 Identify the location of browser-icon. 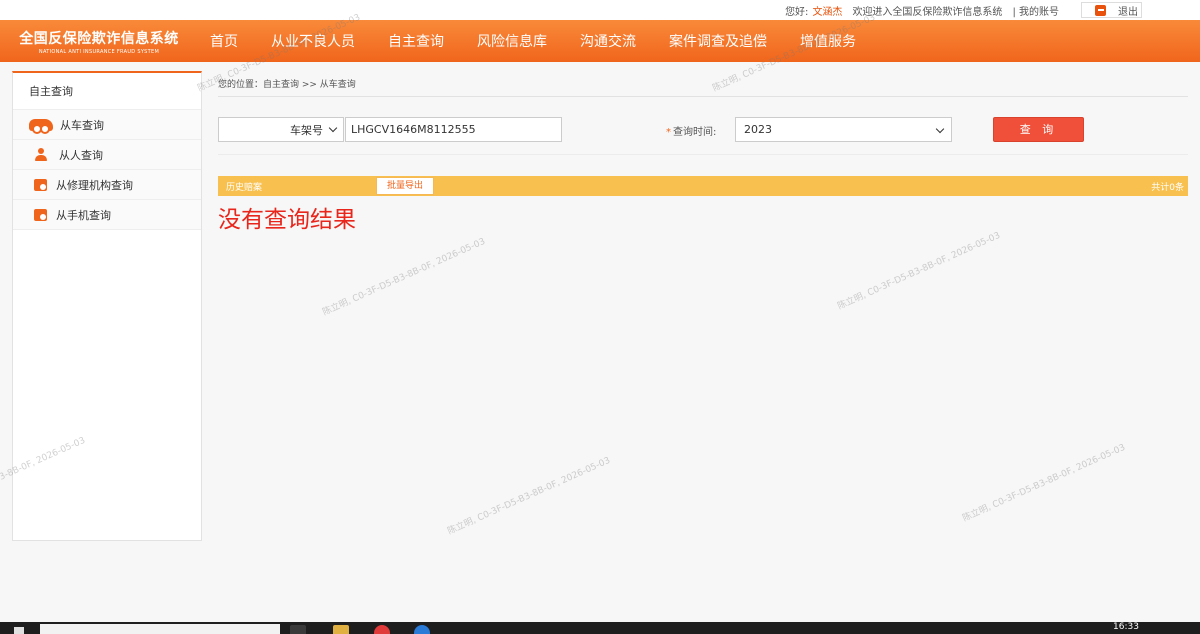
(382, 629).